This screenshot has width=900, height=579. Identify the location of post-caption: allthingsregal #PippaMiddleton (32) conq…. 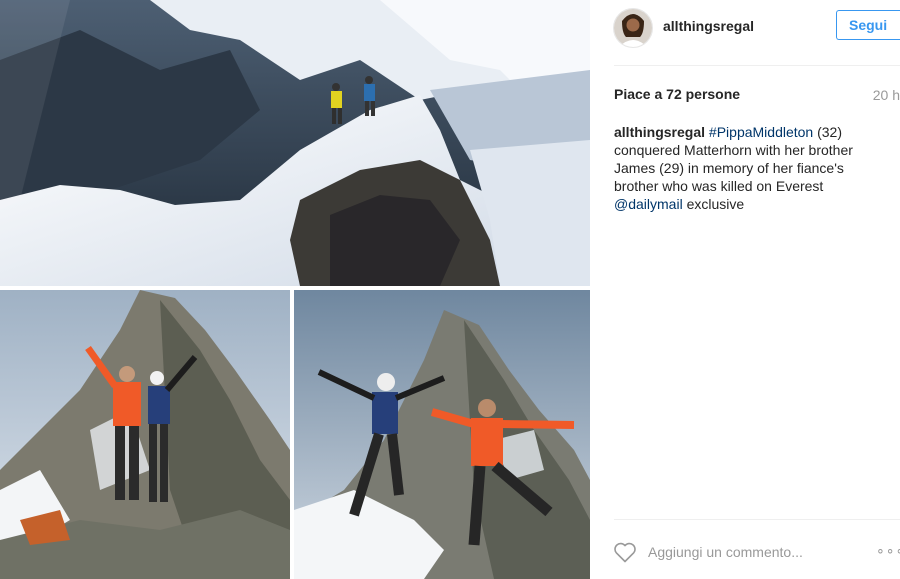
(749, 168).